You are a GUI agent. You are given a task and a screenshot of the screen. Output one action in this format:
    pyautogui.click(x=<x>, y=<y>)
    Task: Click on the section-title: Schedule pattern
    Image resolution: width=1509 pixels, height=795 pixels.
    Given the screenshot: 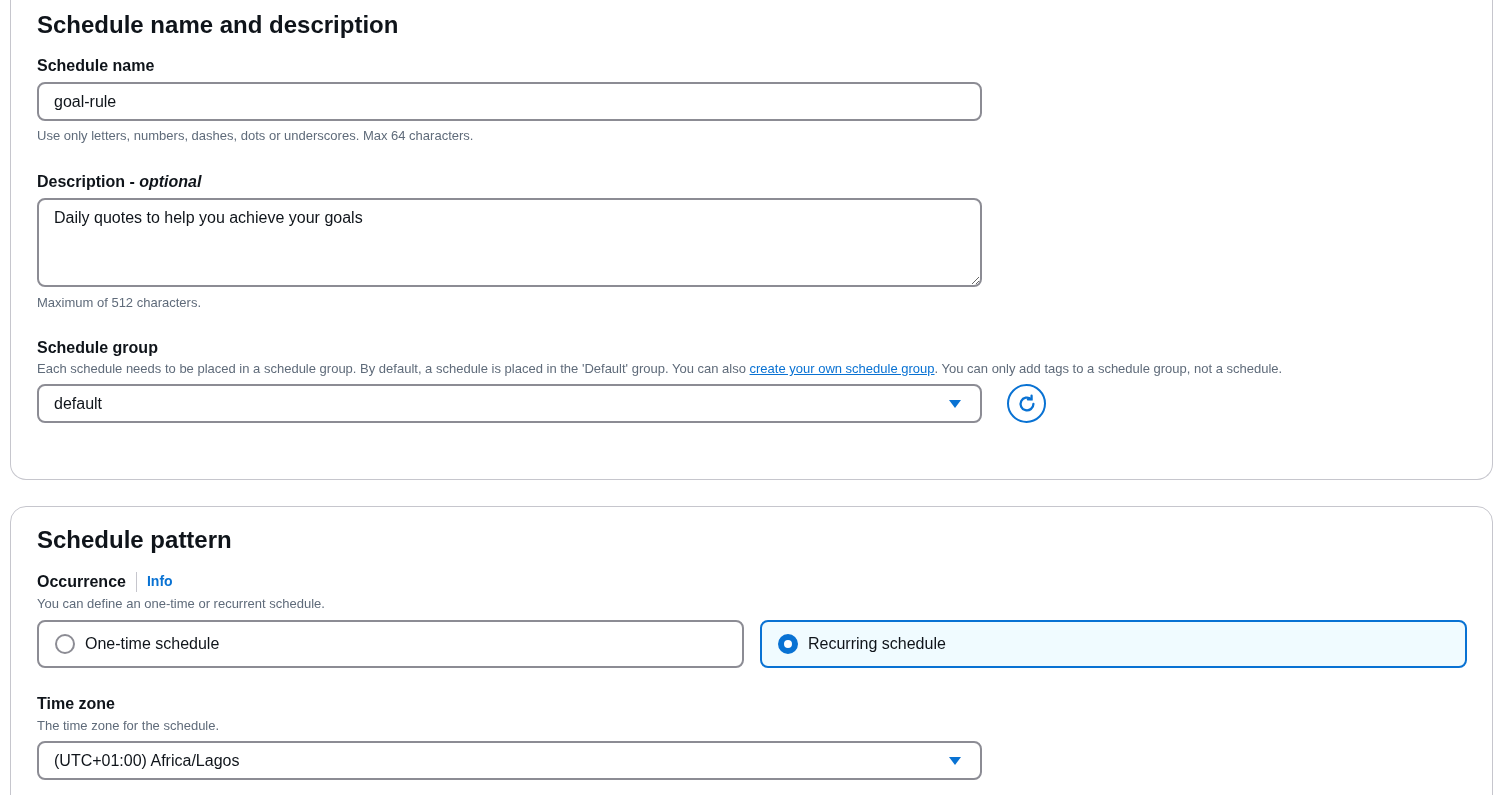 What is the action you would take?
    pyautogui.click(x=135, y=540)
    